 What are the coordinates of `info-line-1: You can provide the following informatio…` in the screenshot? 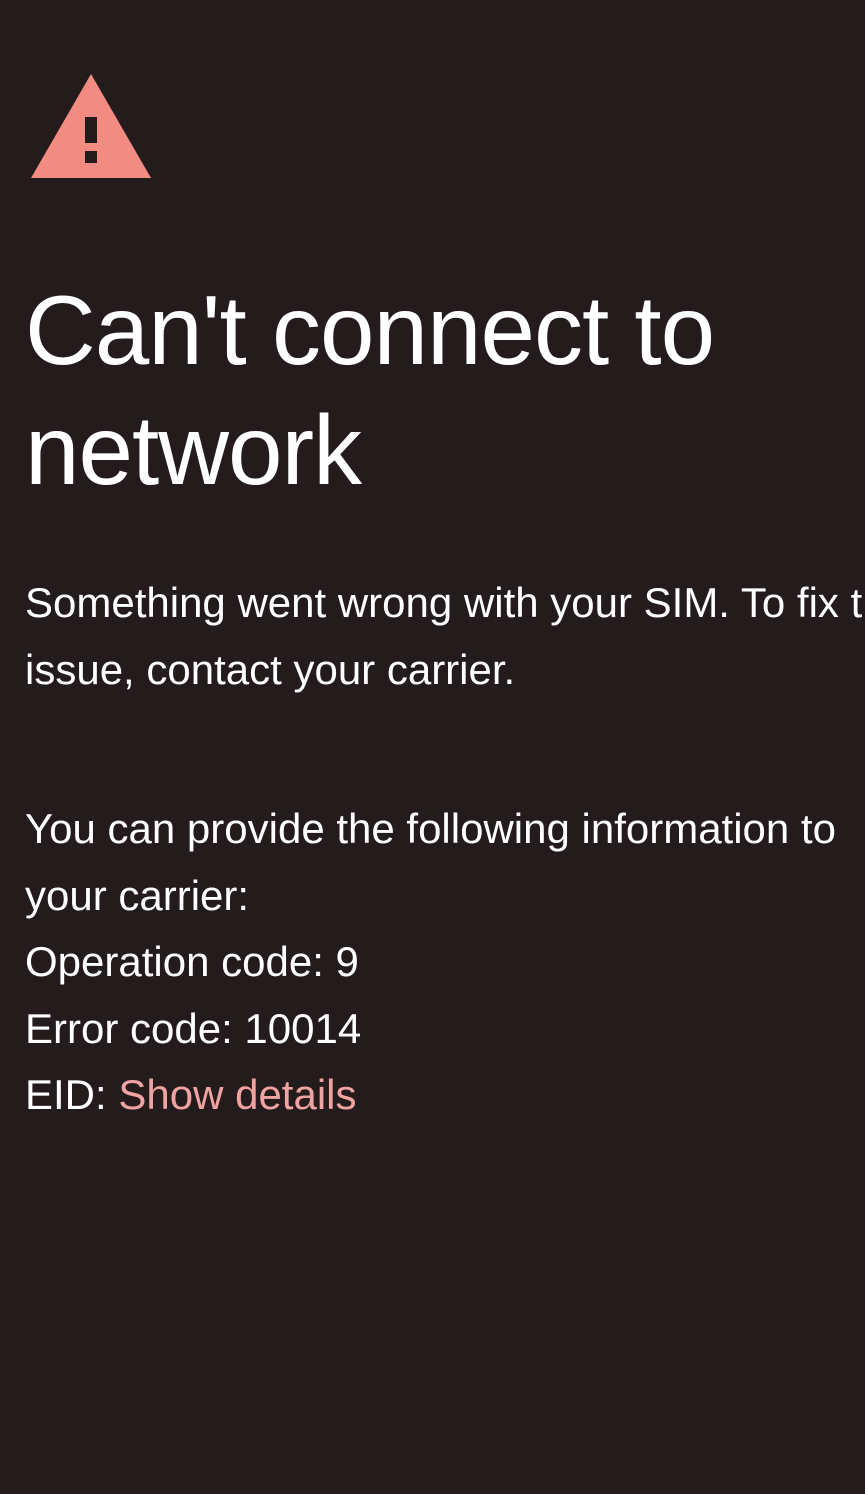 It's located at (430, 828).